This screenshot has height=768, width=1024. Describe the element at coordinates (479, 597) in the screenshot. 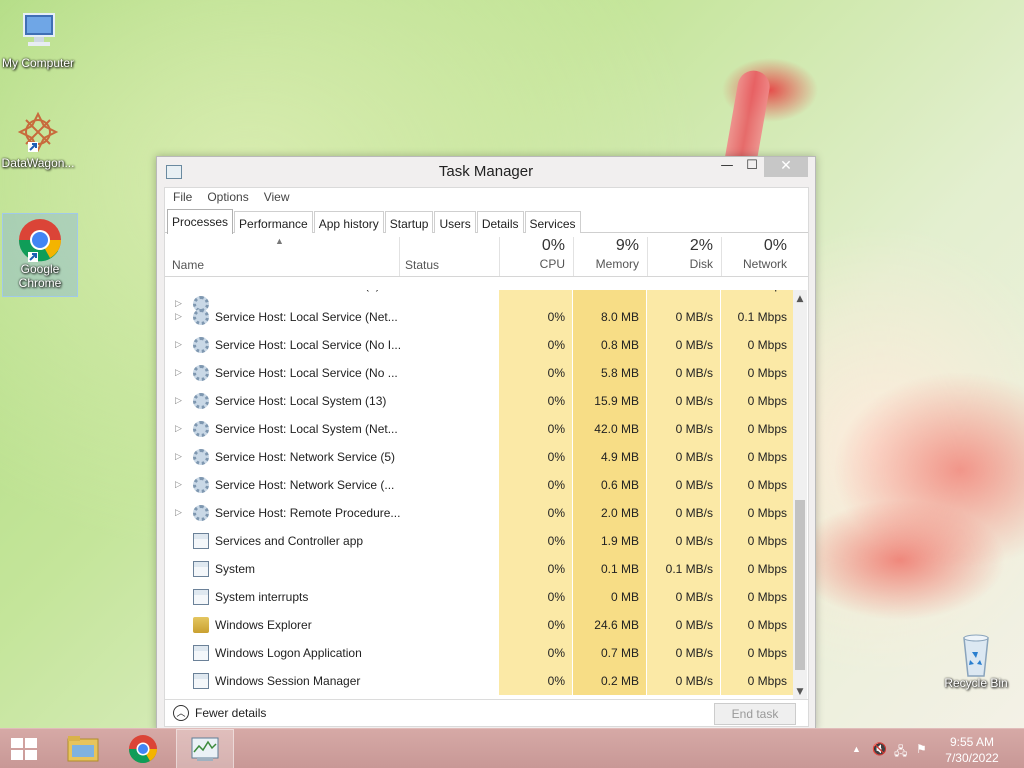

I see `table-row: System interrupts 0% 0 MB 0 MB/s 0 Mbps` at that location.